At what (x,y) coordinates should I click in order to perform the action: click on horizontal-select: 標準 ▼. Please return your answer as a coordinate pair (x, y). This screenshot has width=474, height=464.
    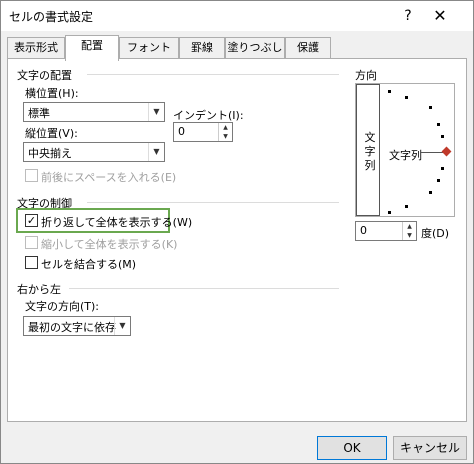
    Looking at the image, I should click on (94, 112).